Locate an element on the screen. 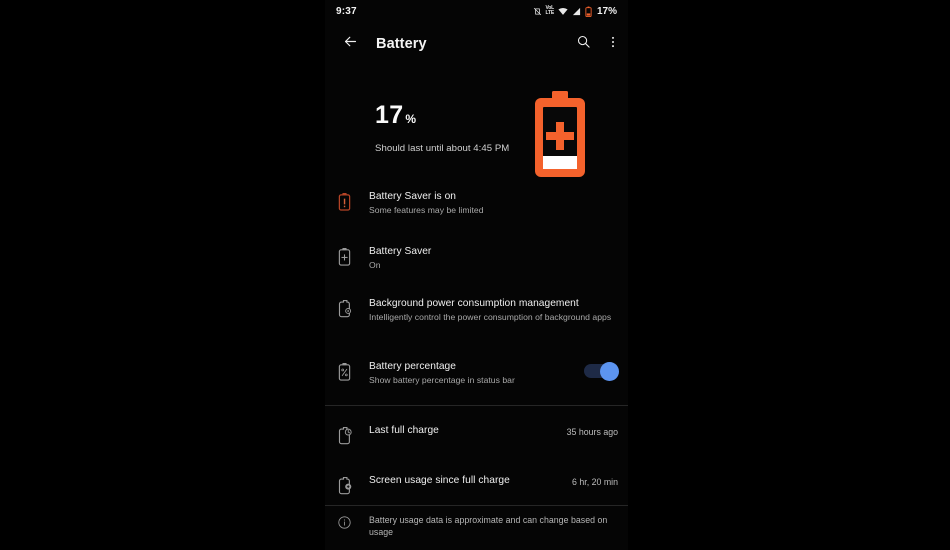 This screenshot has height=550, width=950. battery-percentage-toggle is located at coordinates (601, 371).